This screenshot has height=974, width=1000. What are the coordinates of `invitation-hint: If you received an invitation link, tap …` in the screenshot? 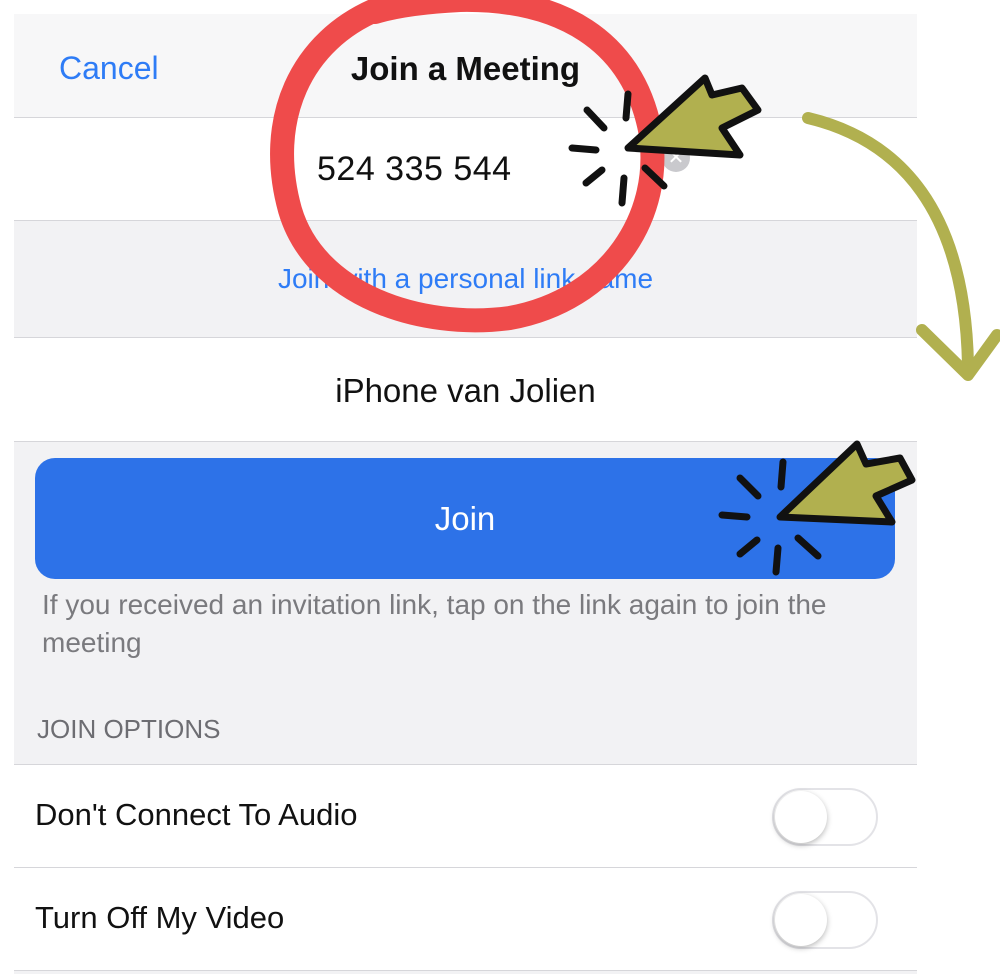 It's located at (434, 623).